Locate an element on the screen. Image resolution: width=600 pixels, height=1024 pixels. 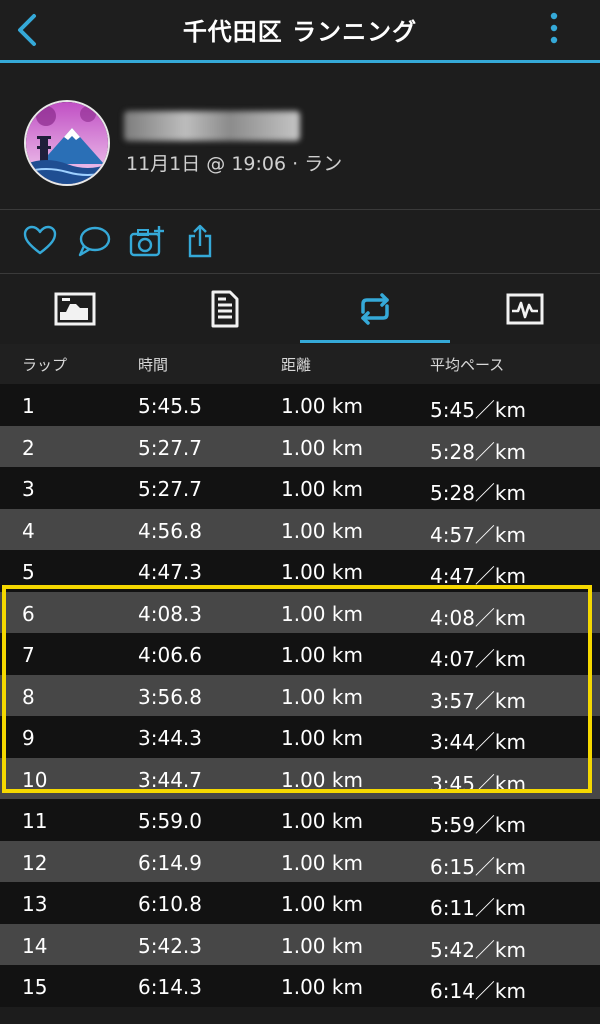
laps-icon is located at coordinates (375, 309).